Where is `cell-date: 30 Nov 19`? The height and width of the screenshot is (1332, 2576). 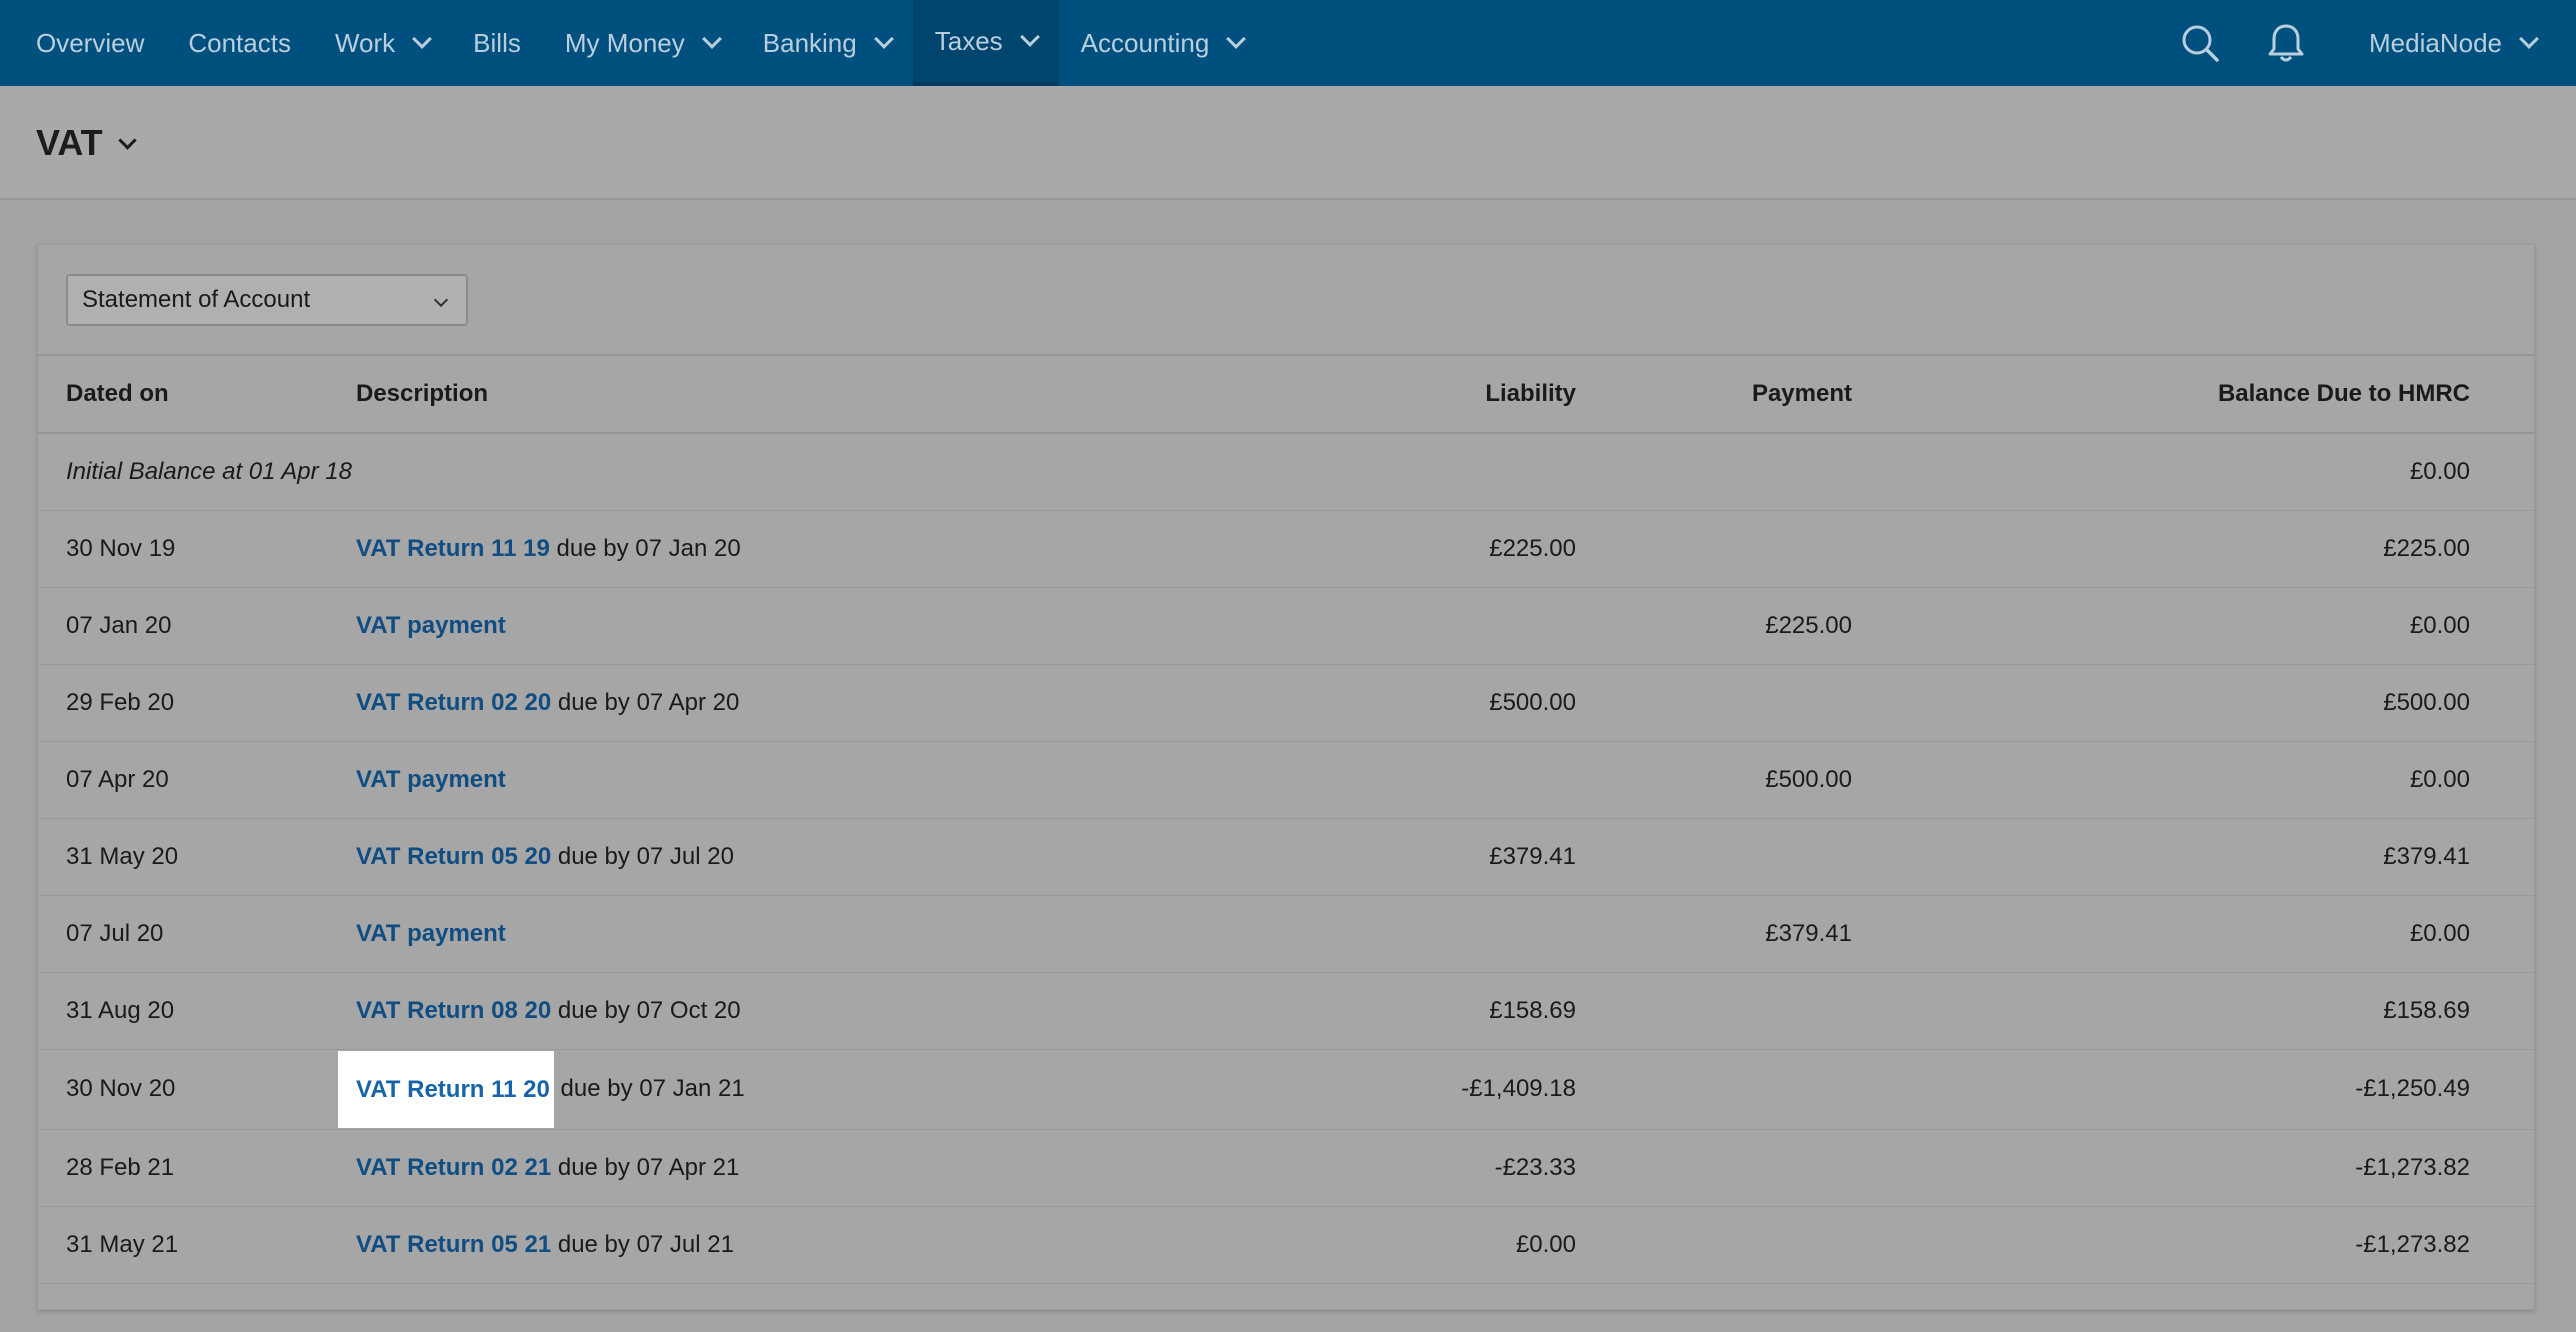
cell-date: 30 Nov 19 is located at coordinates (196, 549).